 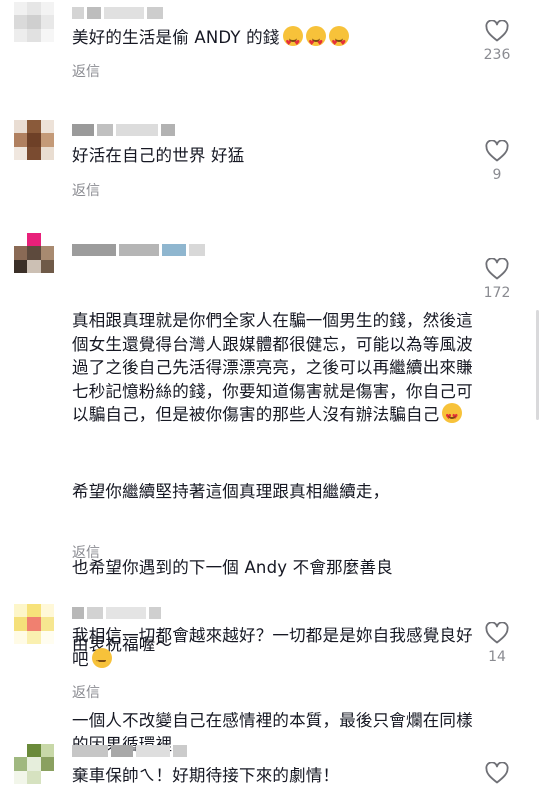 What do you see at coordinates (158, 155) in the screenshot?
I see `comment-text: 好活在自己的世界 好猛` at bounding box center [158, 155].